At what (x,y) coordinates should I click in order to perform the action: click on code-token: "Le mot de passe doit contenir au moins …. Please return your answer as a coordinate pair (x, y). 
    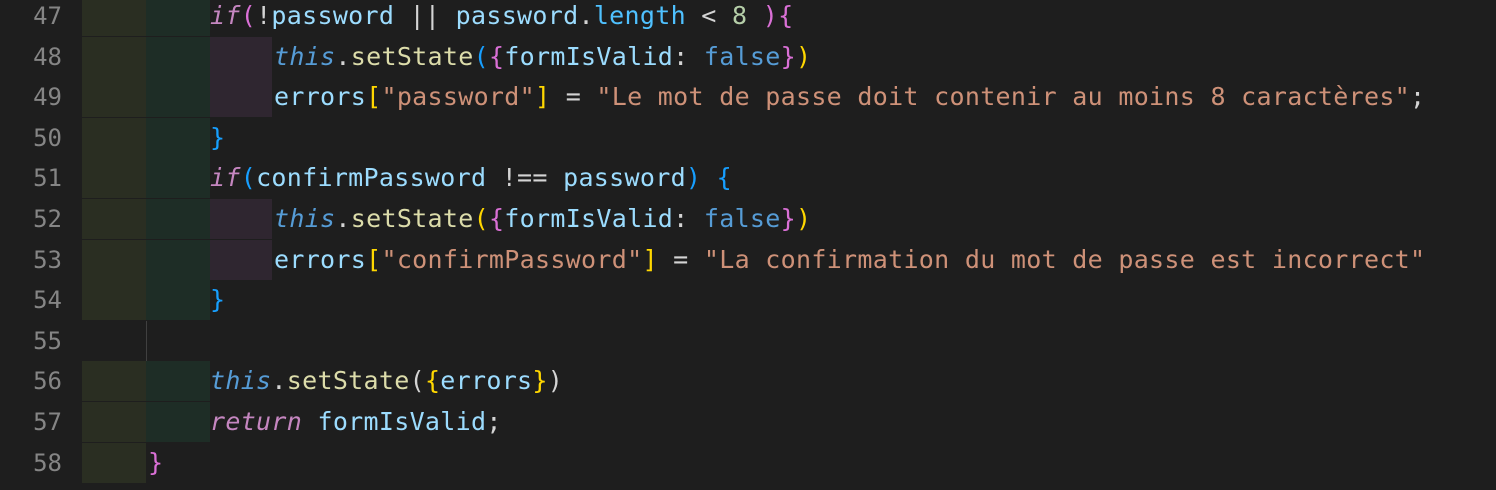
    Looking at the image, I should click on (1003, 97).